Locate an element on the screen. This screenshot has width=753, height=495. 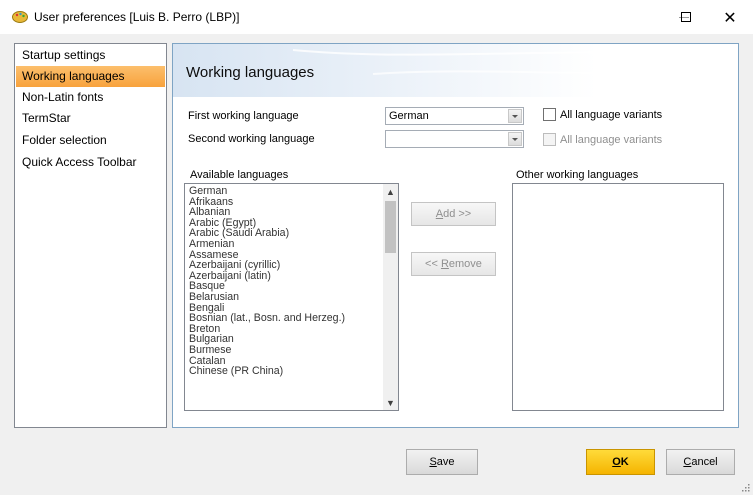
sidebar-item-non-latin-fonts: Non-Latin fonts is located at coordinates (90, 97).